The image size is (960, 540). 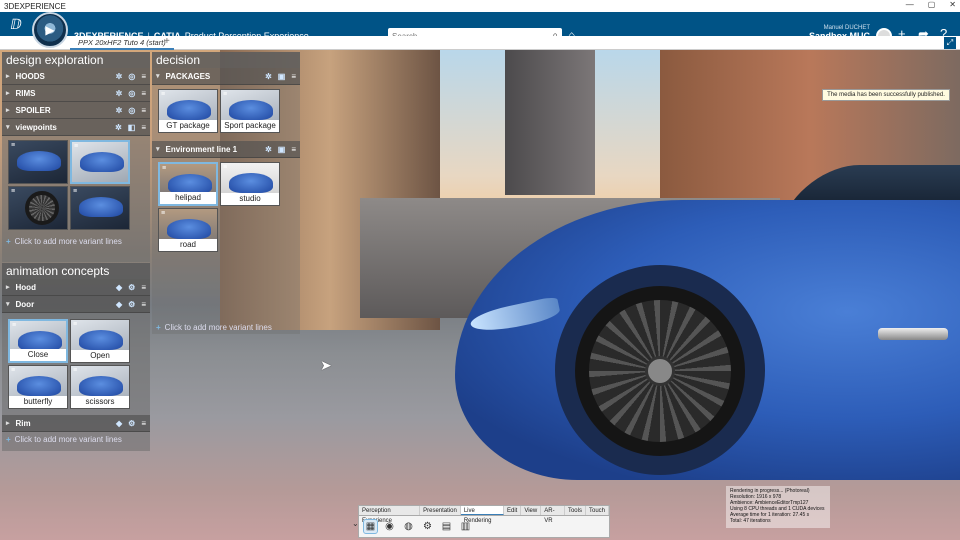 What do you see at coordinates (50, 30) in the screenshot?
I see `compass-icon: ▶` at bounding box center [50, 30].